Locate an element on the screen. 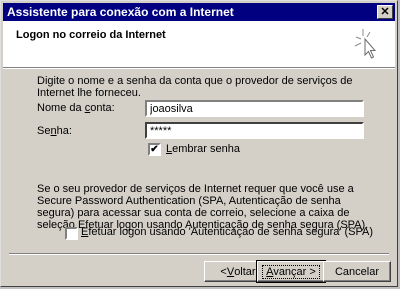  close-icon: ✕ is located at coordinates (385, 11).